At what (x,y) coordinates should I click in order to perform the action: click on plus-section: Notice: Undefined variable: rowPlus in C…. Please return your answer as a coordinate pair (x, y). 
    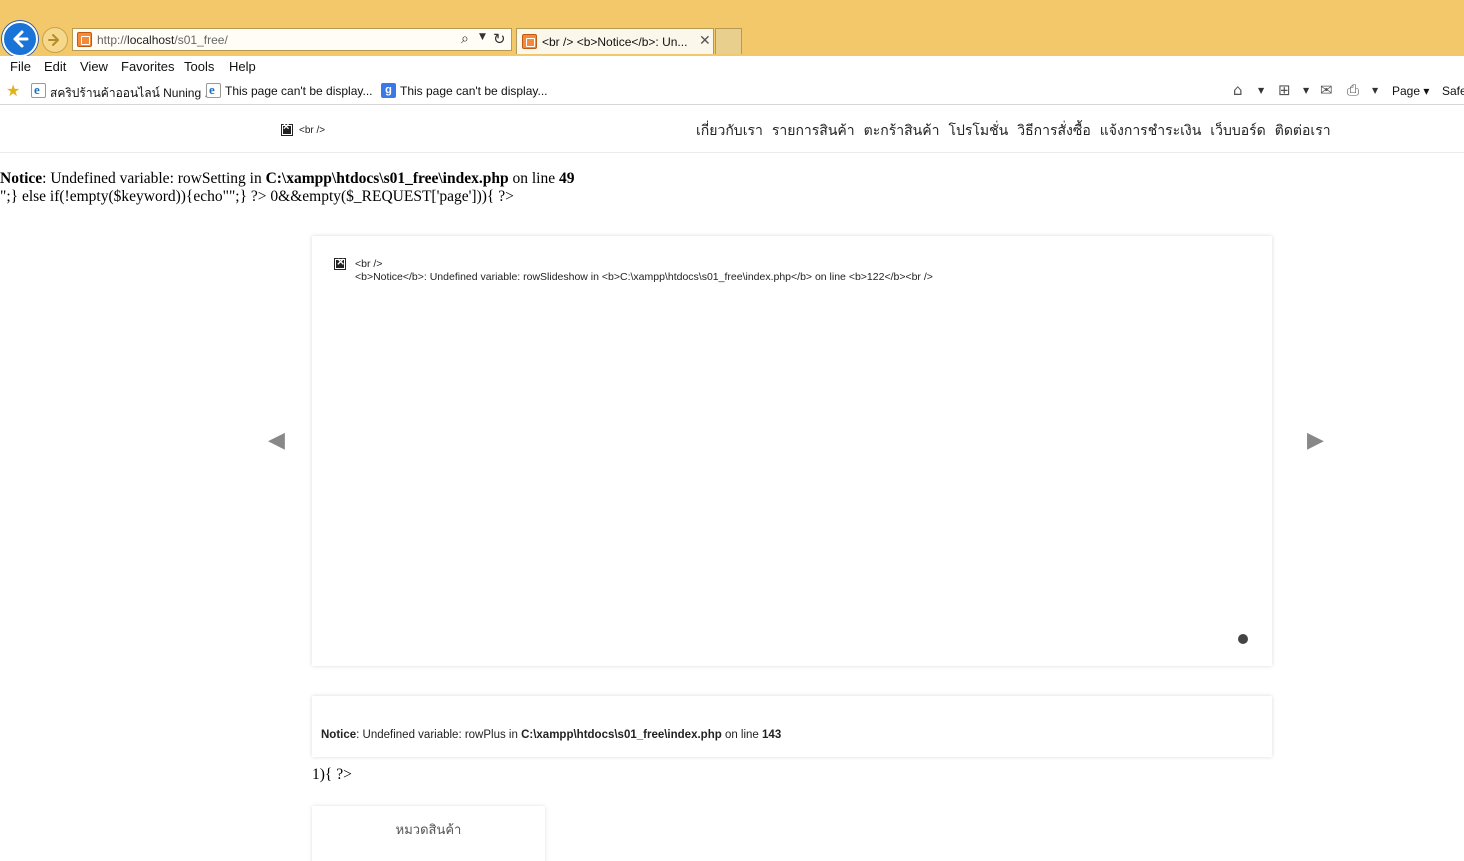
    Looking at the image, I should click on (792, 726).